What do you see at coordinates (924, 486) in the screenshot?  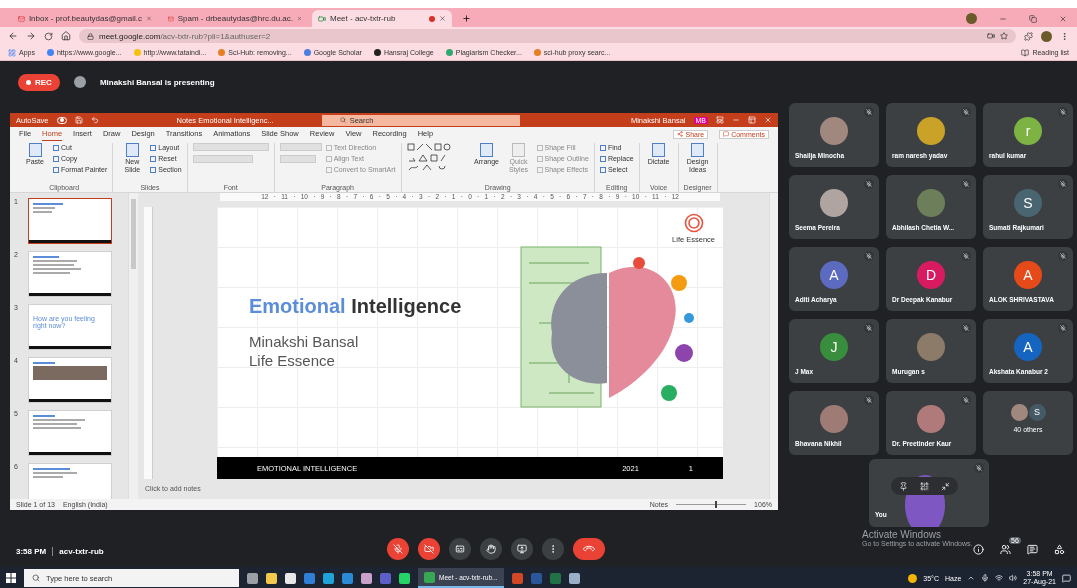 I see `grid-icon` at bounding box center [924, 486].